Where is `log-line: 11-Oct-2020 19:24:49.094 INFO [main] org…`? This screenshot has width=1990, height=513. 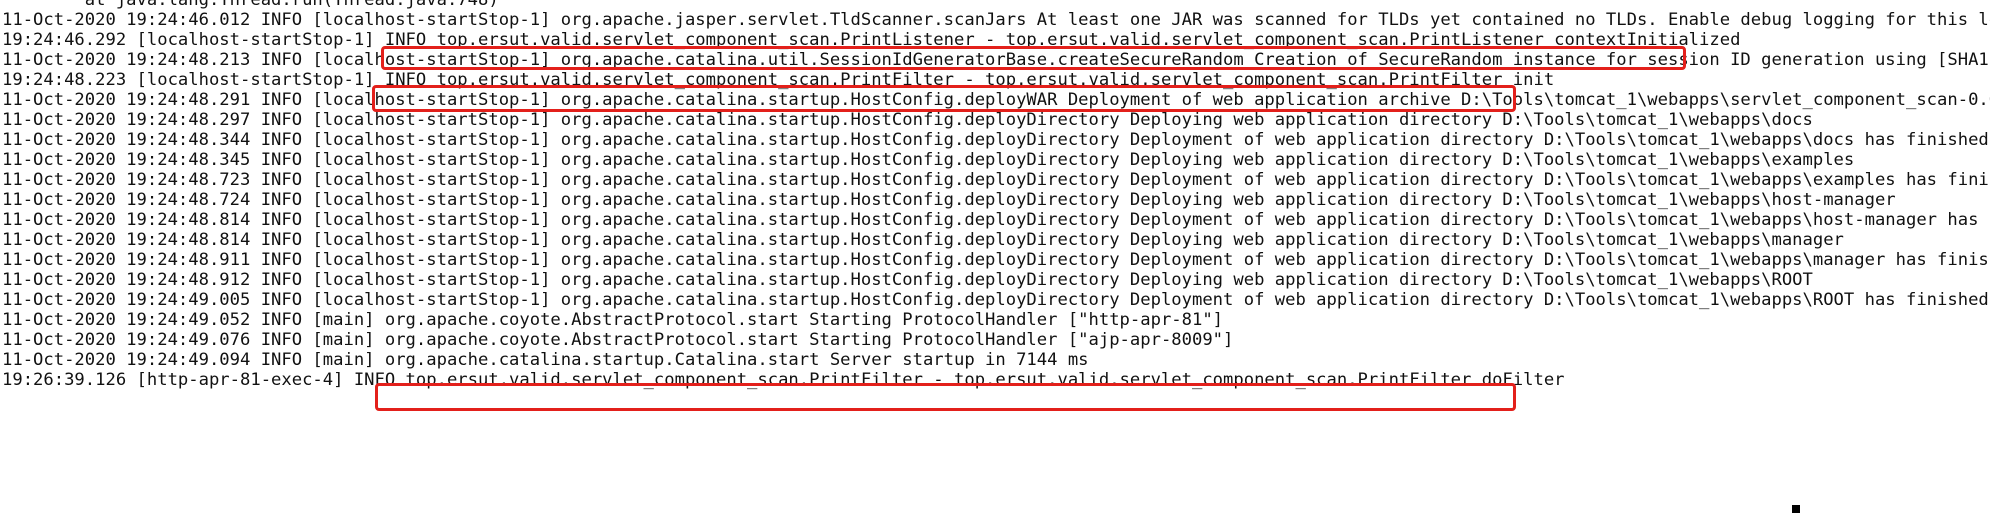
log-line: 11-Oct-2020 19:24:49.094 INFO [main] org… is located at coordinates (545, 360).